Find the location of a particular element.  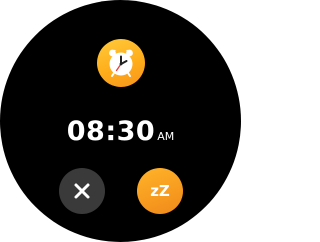

close-icon is located at coordinates (82, 191).